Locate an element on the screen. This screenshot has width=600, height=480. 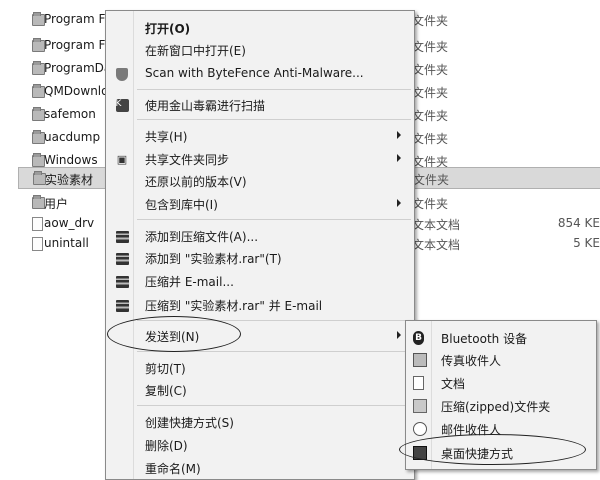
menu-item-restore-previous: 还原以前的版本(V) is located at coordinates (260, 181).